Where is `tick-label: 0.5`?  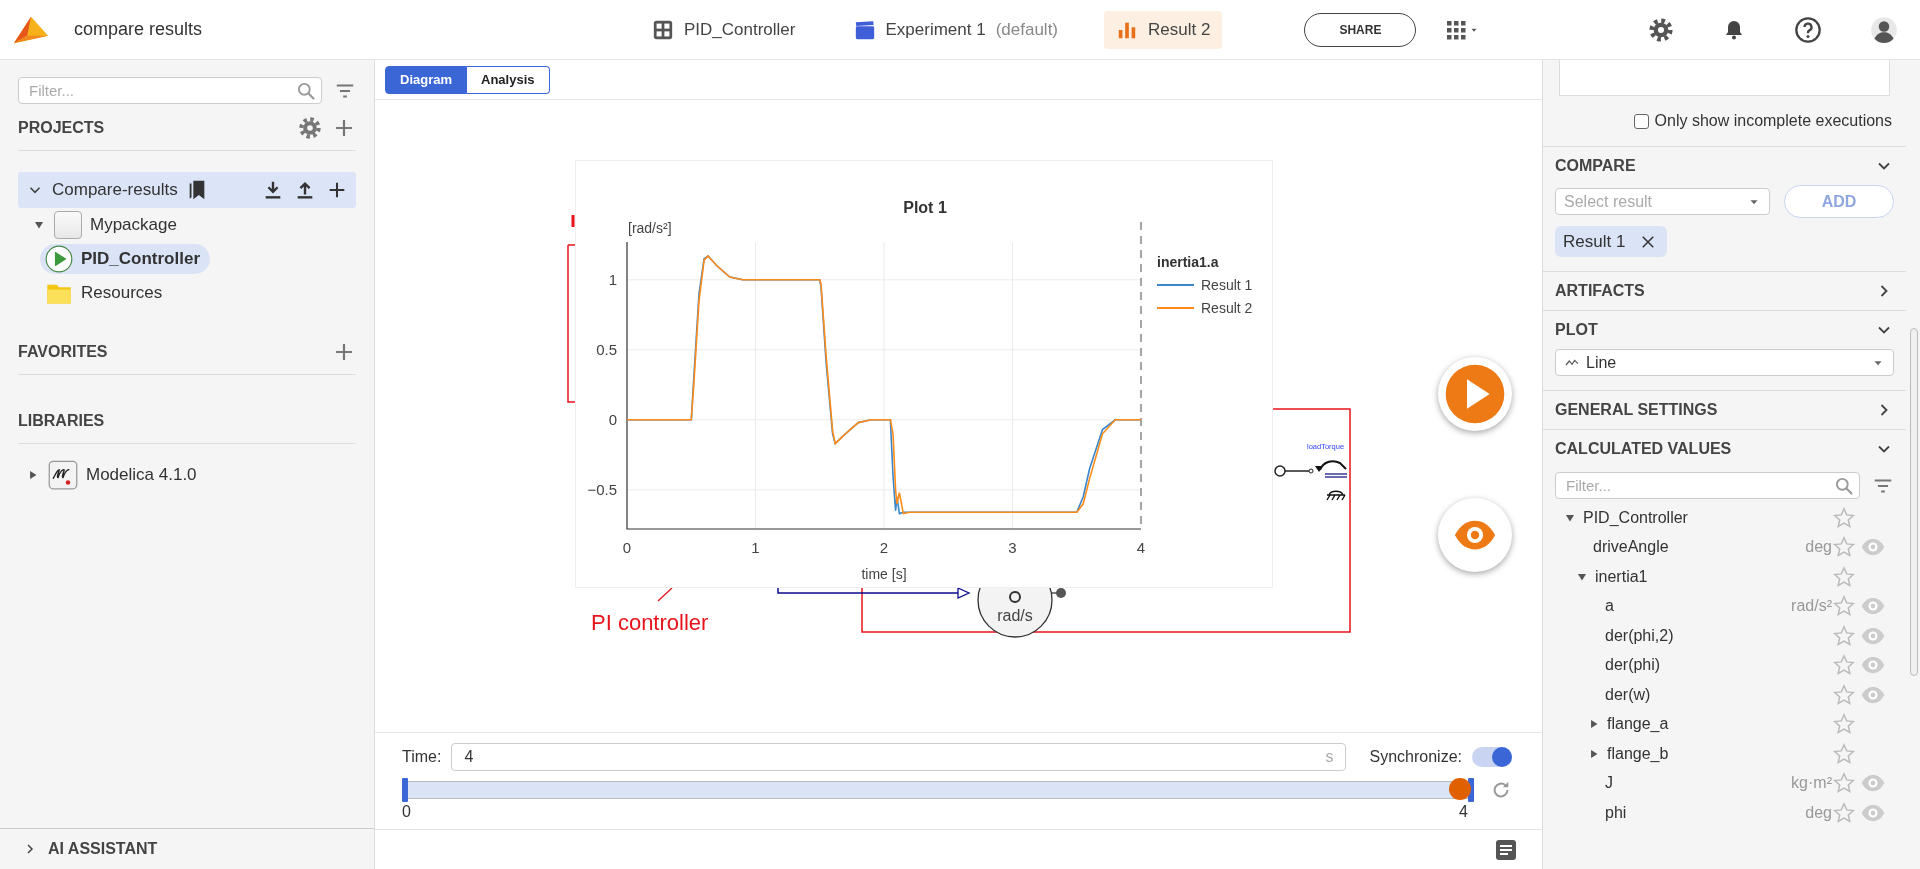 tick-label: 0.5 is located at coordinates (606, 349).